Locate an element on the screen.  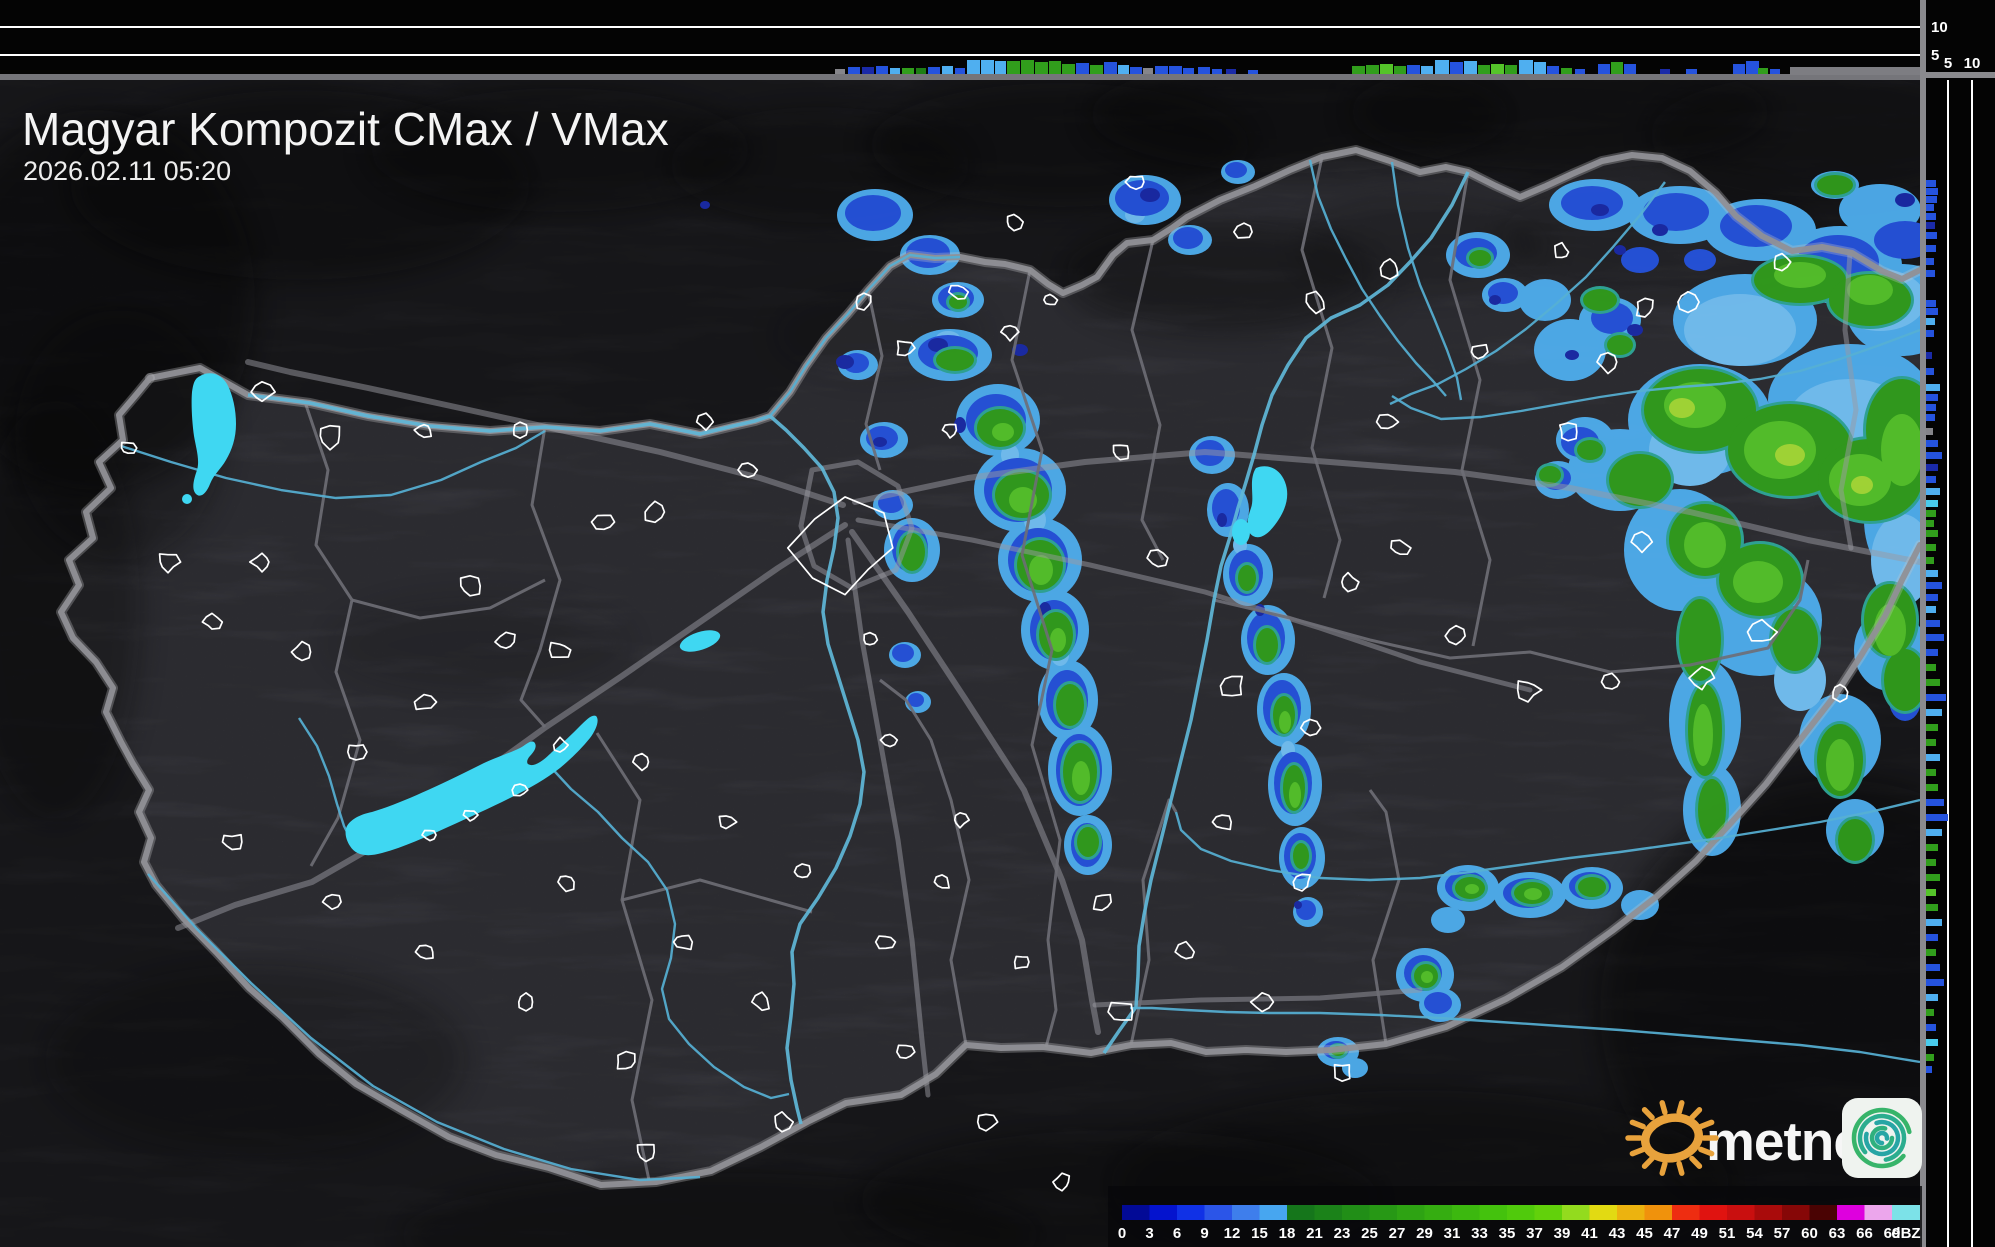
colorbar-label: 33 is located at coordinates (1479, 1233).